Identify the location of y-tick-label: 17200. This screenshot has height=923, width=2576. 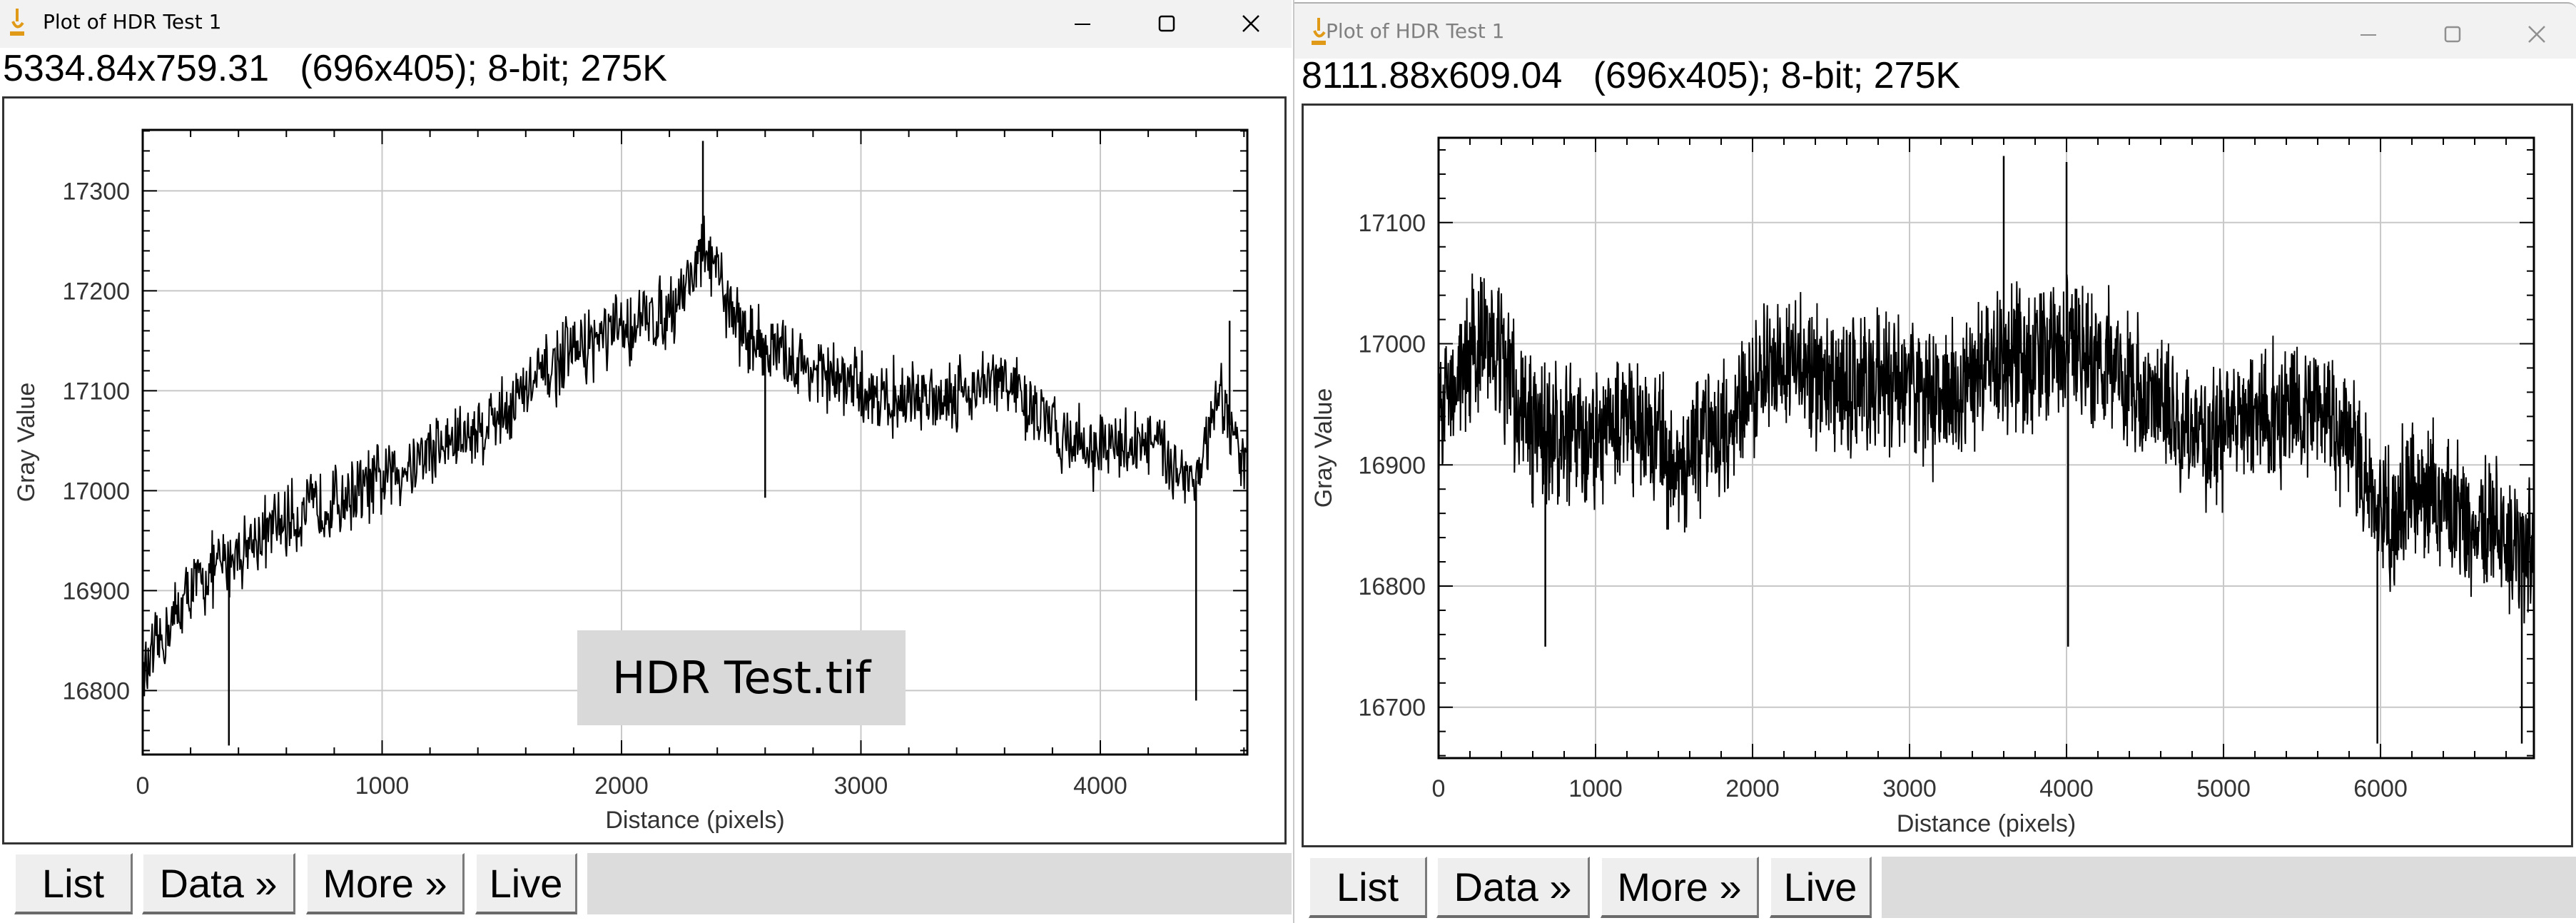
(96, 291).